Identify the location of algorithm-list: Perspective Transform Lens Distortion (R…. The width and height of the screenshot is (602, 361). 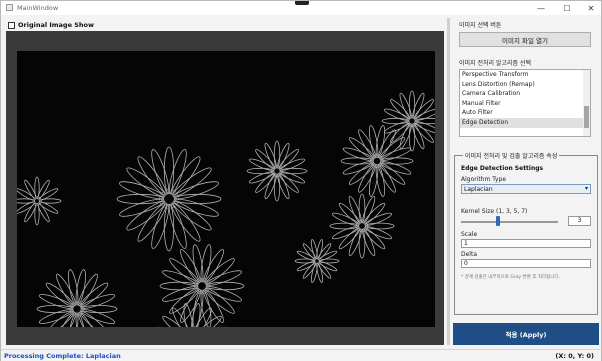
(525, 103).